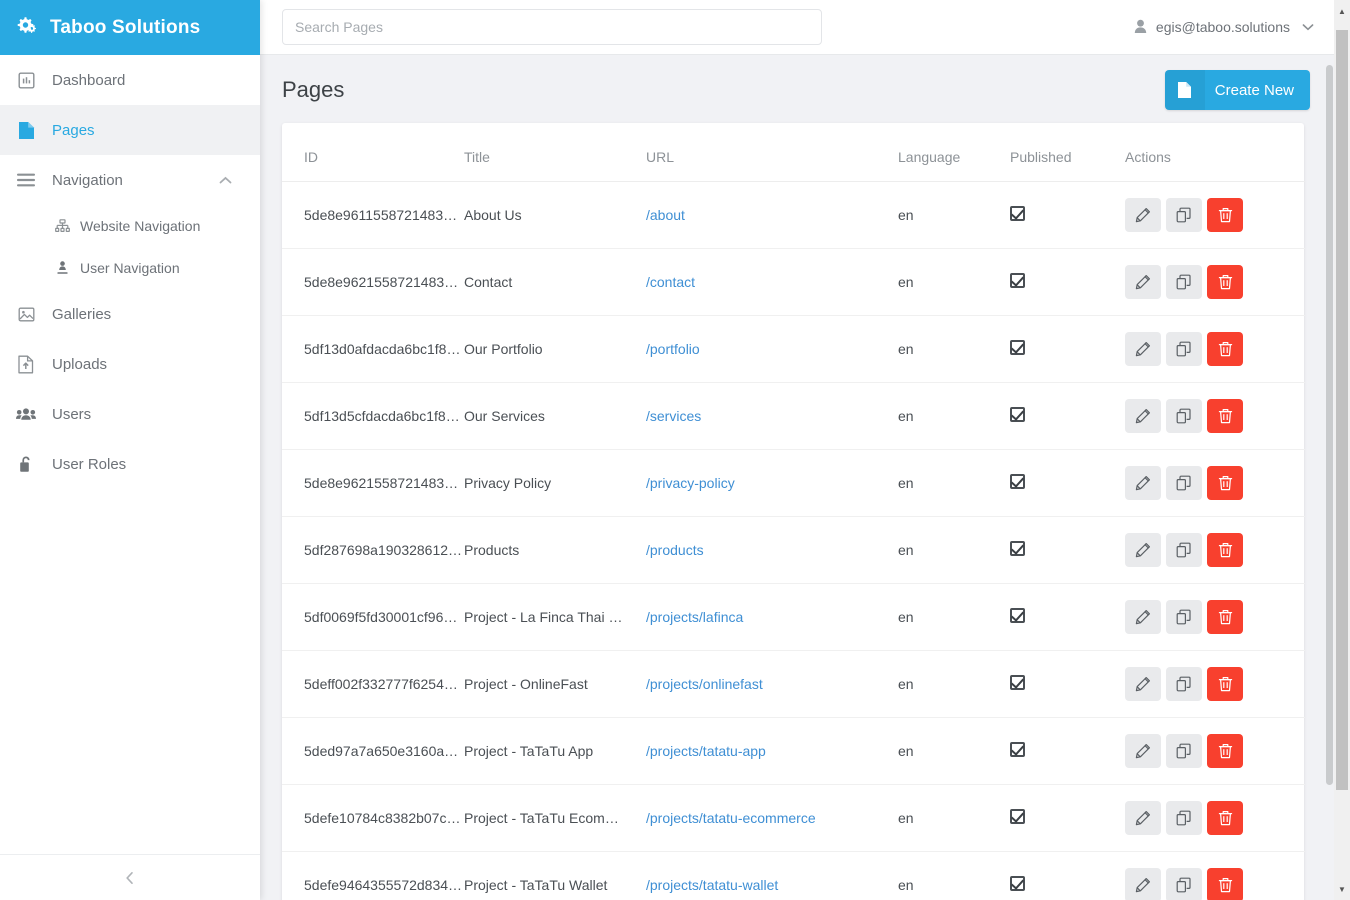 The width and height of the screenshot is (1350, 900). I want to click on cell-title: Project - TaTaTu Wallet, so click(555, 875).